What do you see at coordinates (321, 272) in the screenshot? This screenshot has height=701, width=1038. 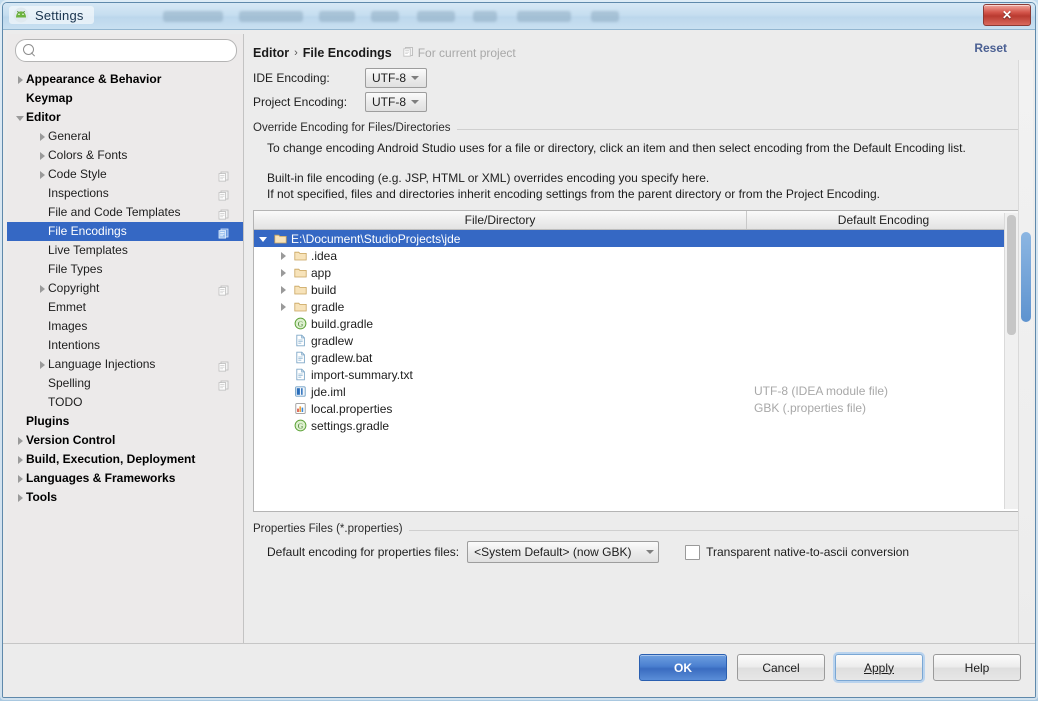 I see `file-name: app` at bounding box center [321, 272].